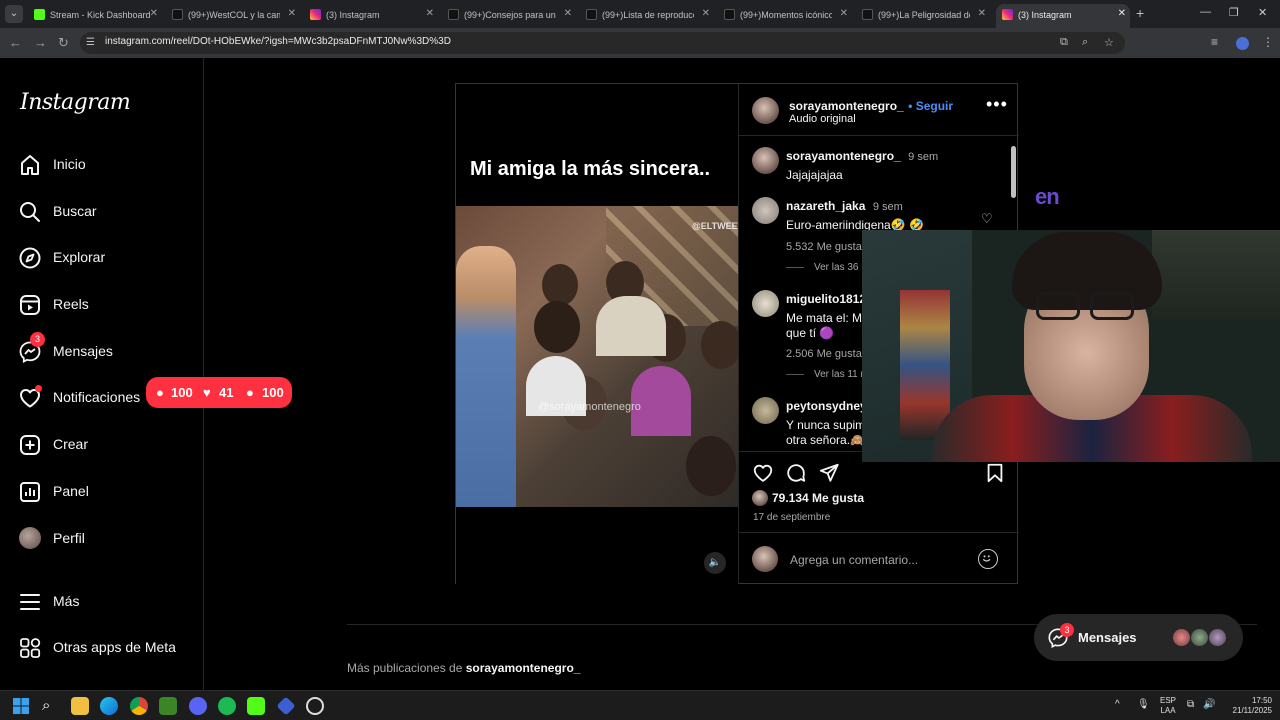 The height and width of the screenshot is (720, 1280). I want to click on reels-icon, so click(30, 305).